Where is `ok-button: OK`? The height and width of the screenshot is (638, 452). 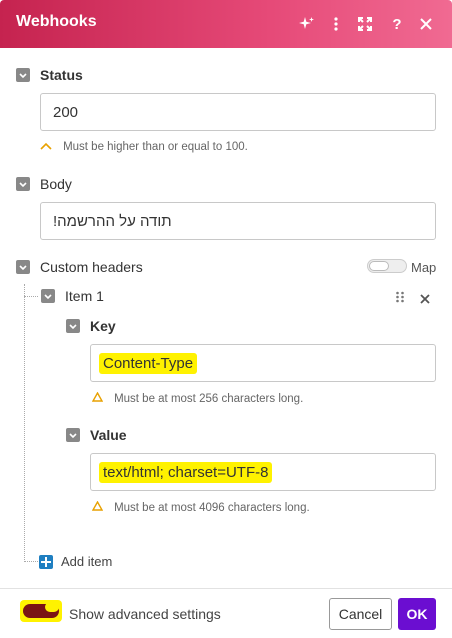 ok-button: OK is located at coordinates (417, 614).